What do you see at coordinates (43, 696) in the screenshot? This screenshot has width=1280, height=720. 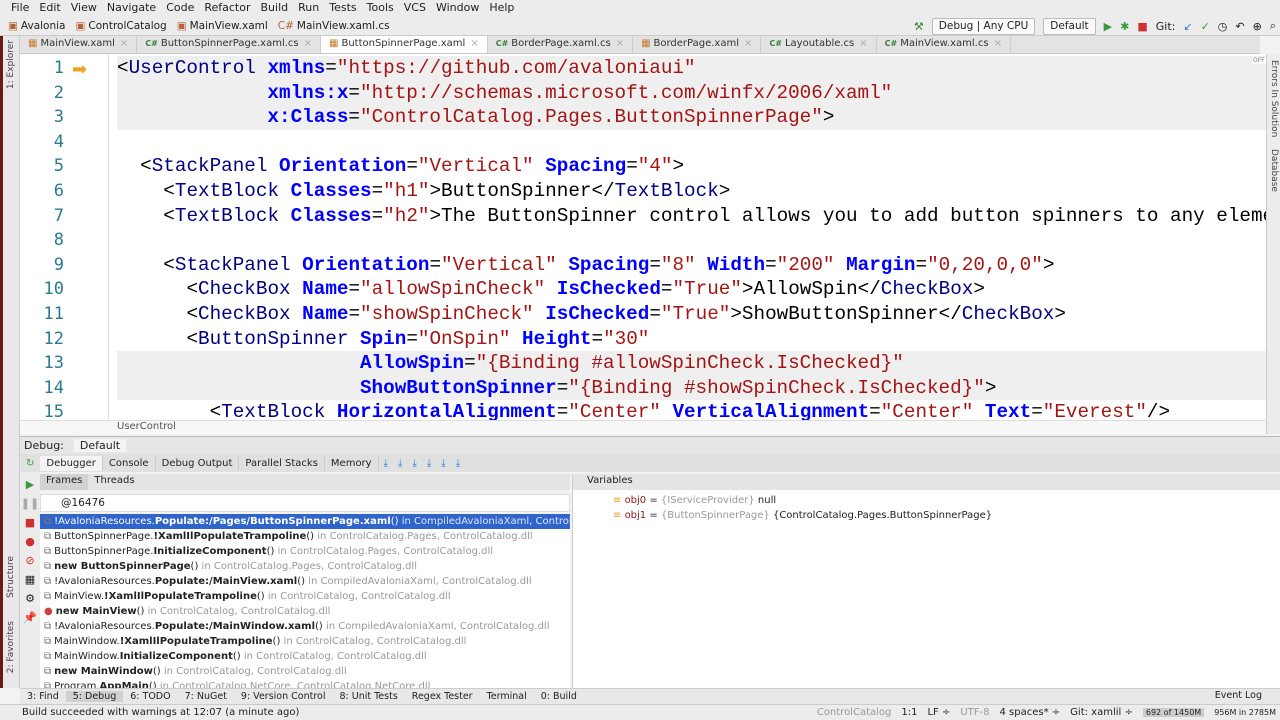 I see `tool-tab-find: 3: Find` at bounding box center [43, 696].